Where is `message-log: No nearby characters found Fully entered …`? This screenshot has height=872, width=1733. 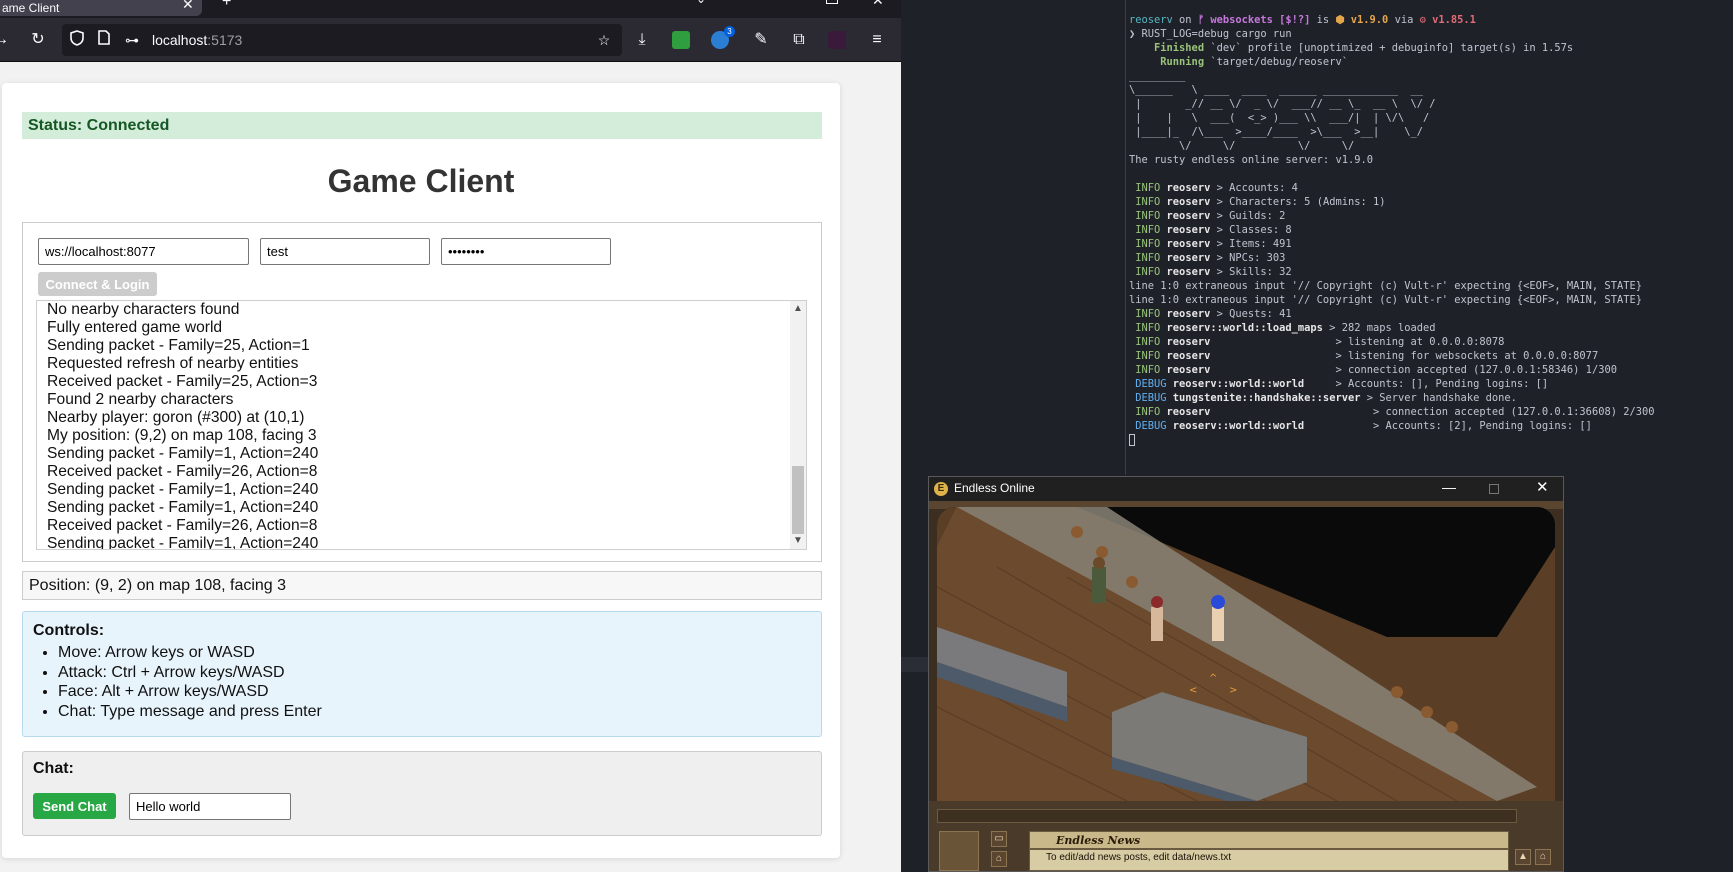 message-log: No nearby characters found Fully entered … is located at coordinates (421, 425).